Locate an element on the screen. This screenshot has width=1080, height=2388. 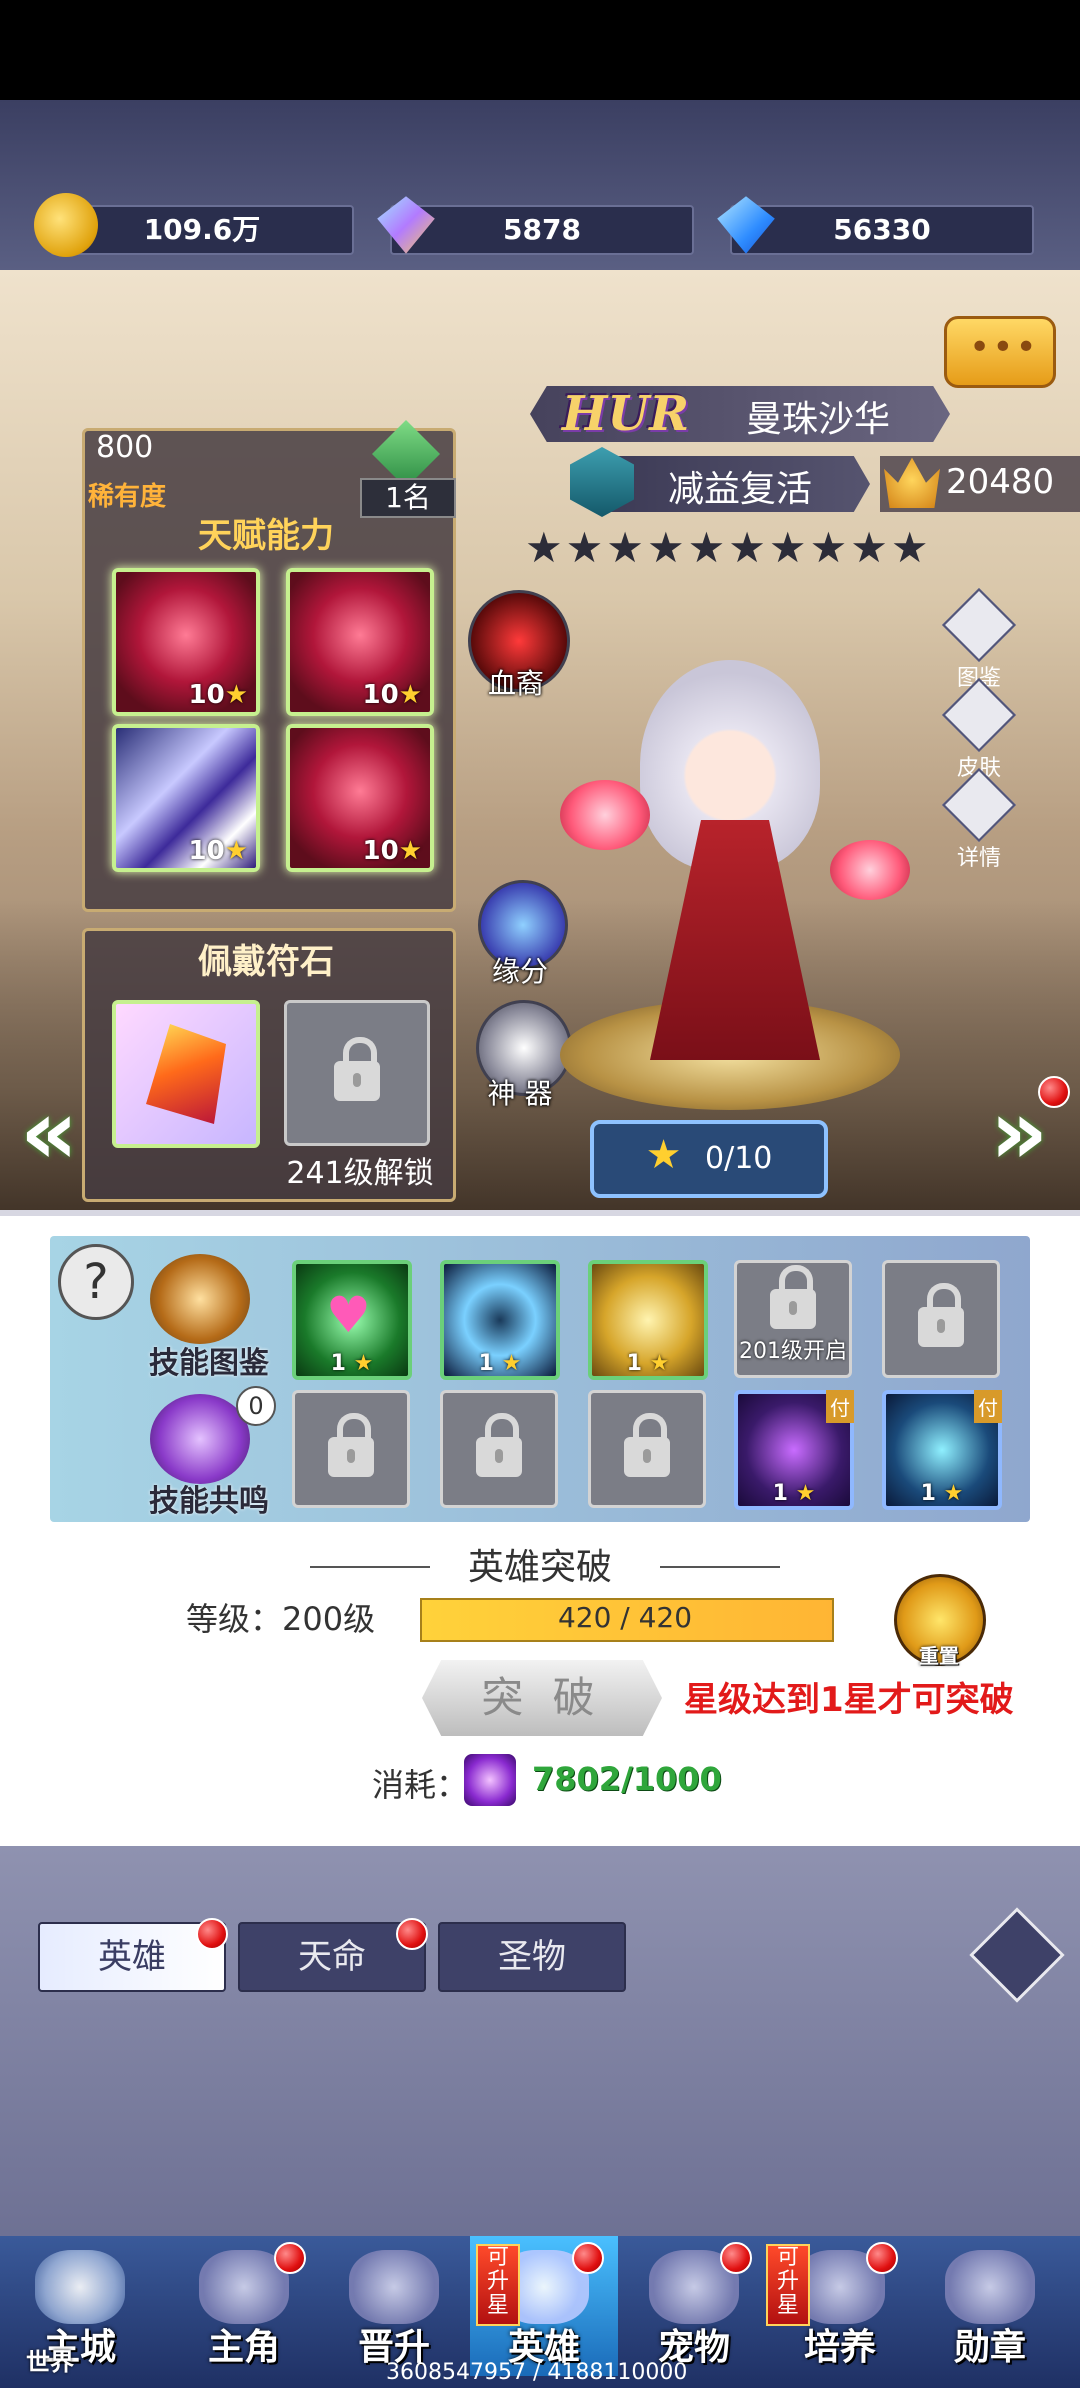
rarity-value: 800 is located at coordinates (125, 447).